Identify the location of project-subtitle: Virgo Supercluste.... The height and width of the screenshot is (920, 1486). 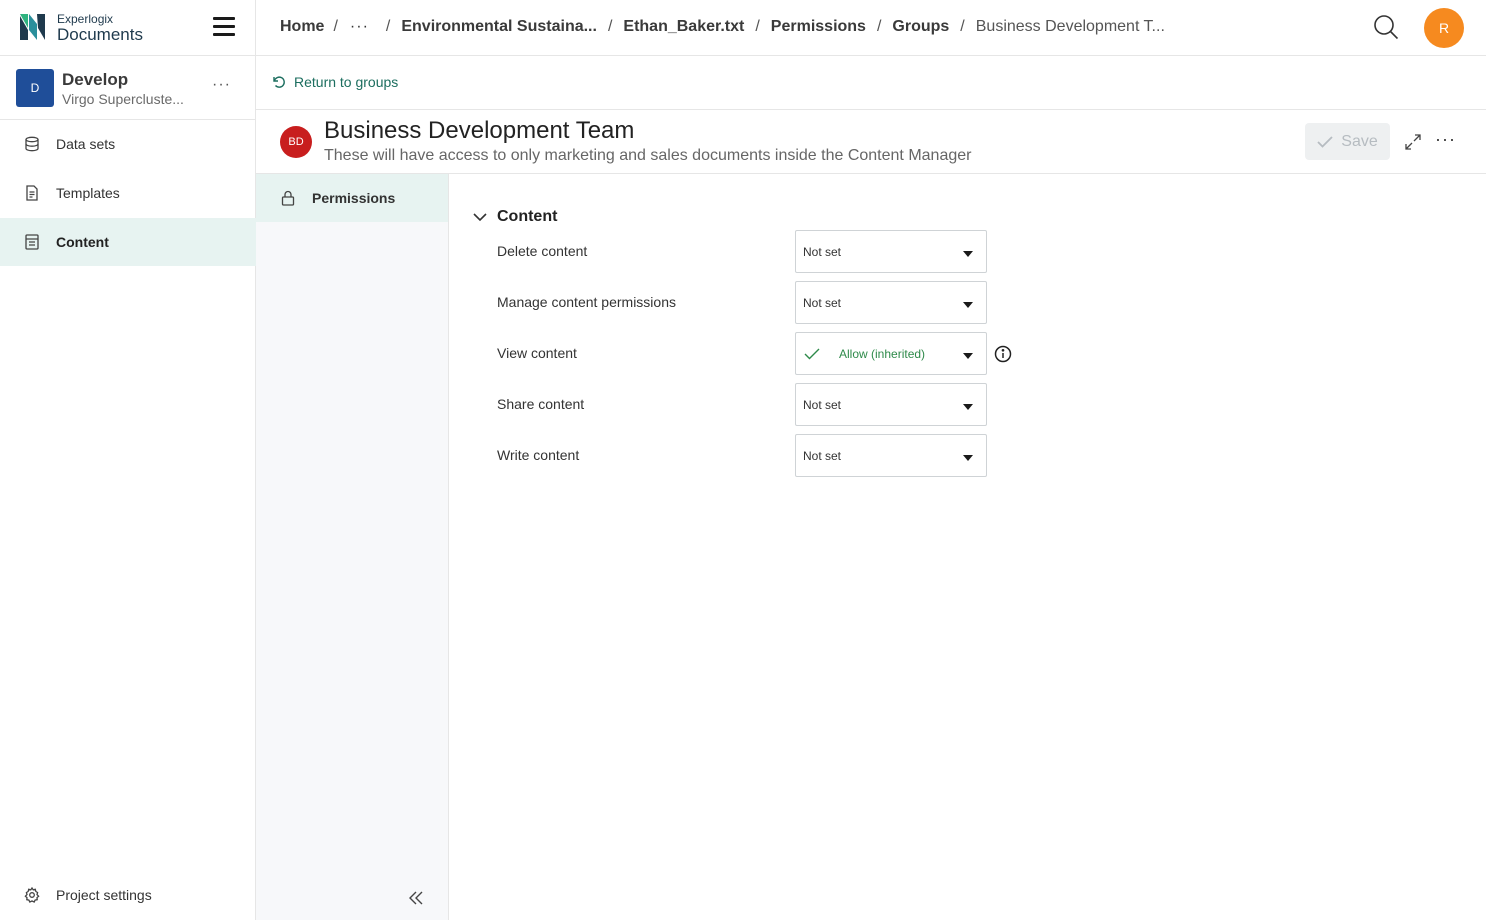
(123, 99).